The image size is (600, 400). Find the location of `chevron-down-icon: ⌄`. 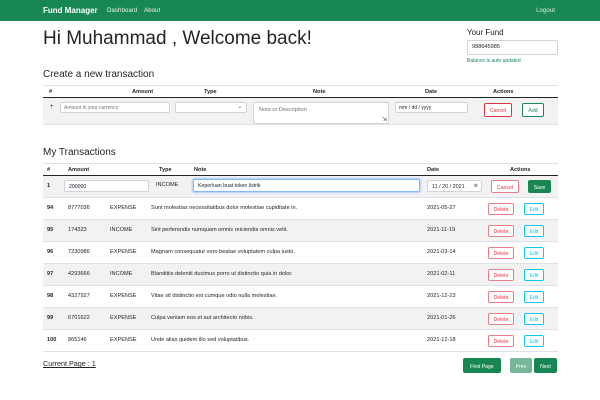

chevron-down-icon: ⌄ is located at coordinates (239, 107).